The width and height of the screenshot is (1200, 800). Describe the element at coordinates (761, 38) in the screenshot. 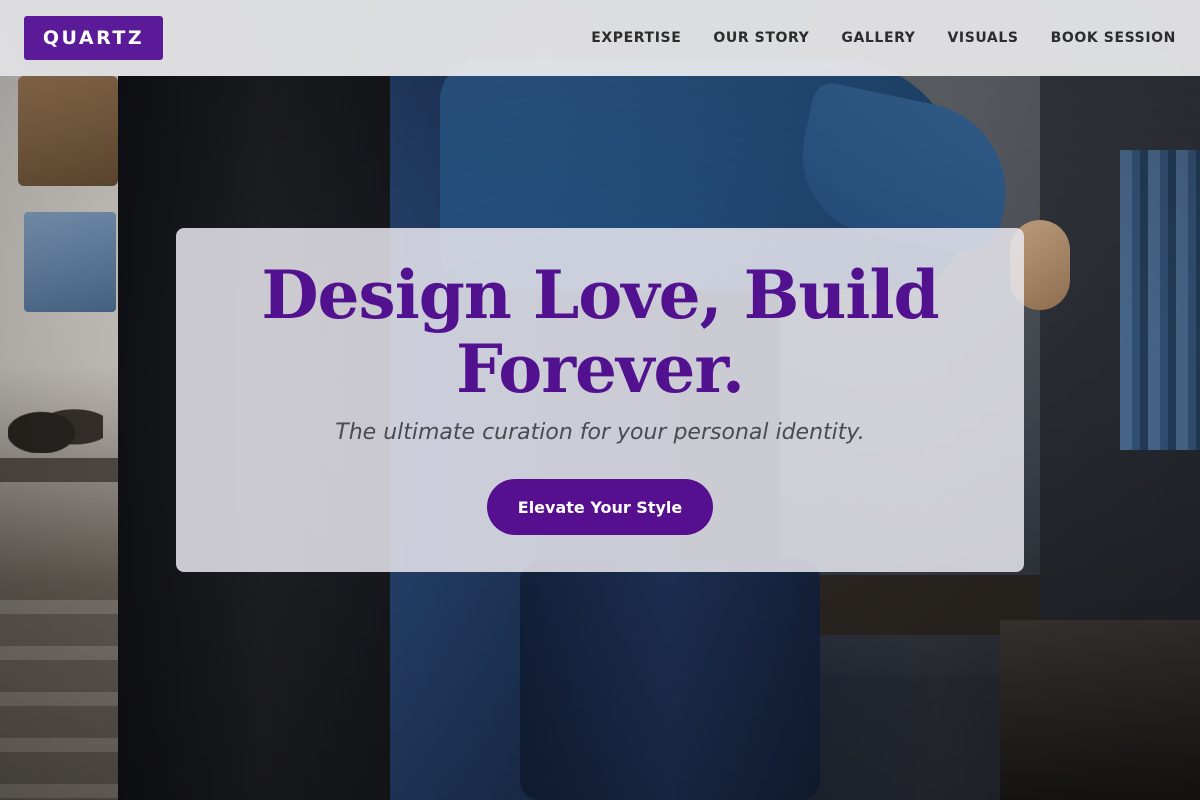

I see `nav-link-our-story: OUR STORY` at that location.